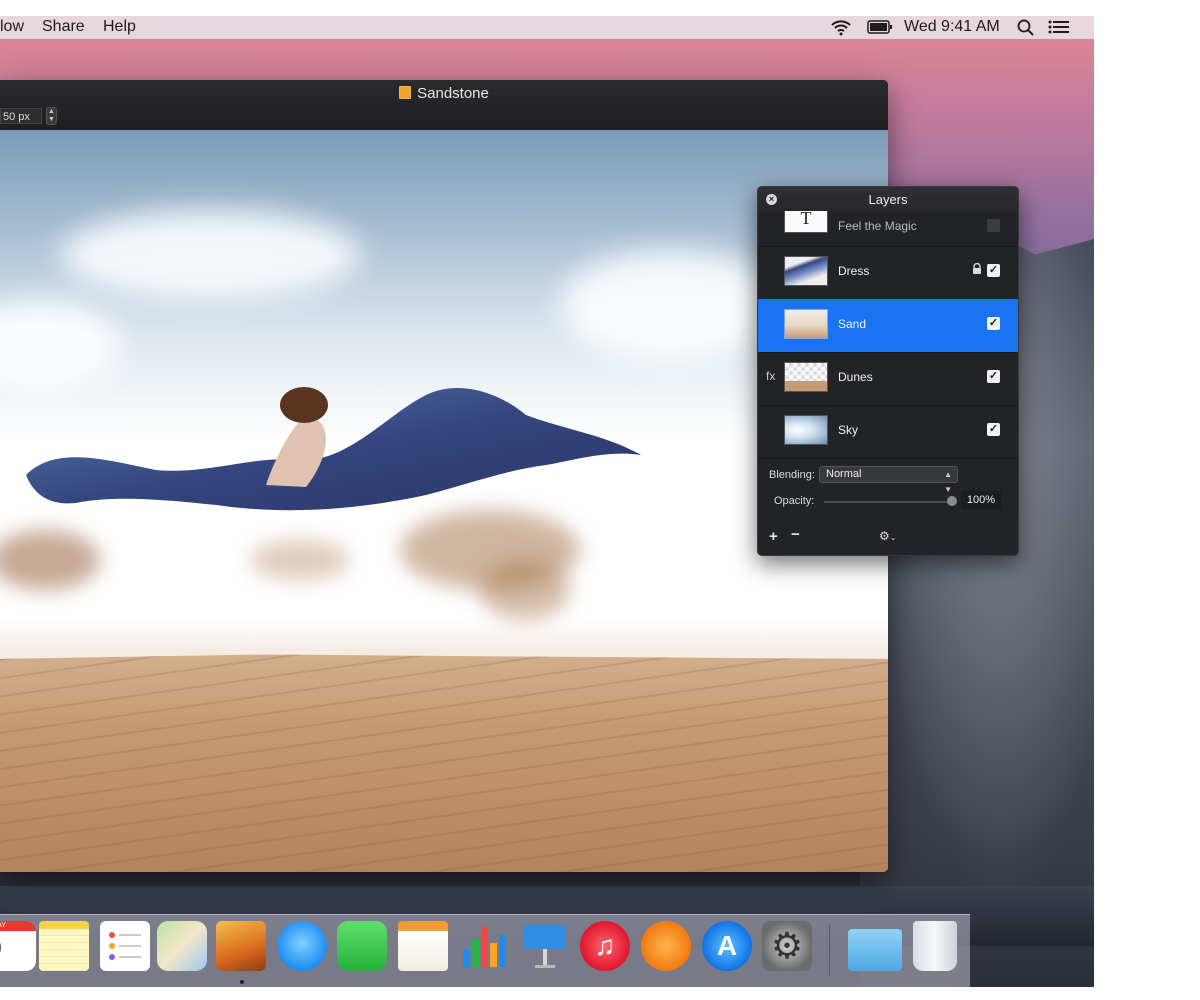 The width and height of the screenshot is (1200, 1000). I want to click on opacity-slider-knob, so click(952, 501).